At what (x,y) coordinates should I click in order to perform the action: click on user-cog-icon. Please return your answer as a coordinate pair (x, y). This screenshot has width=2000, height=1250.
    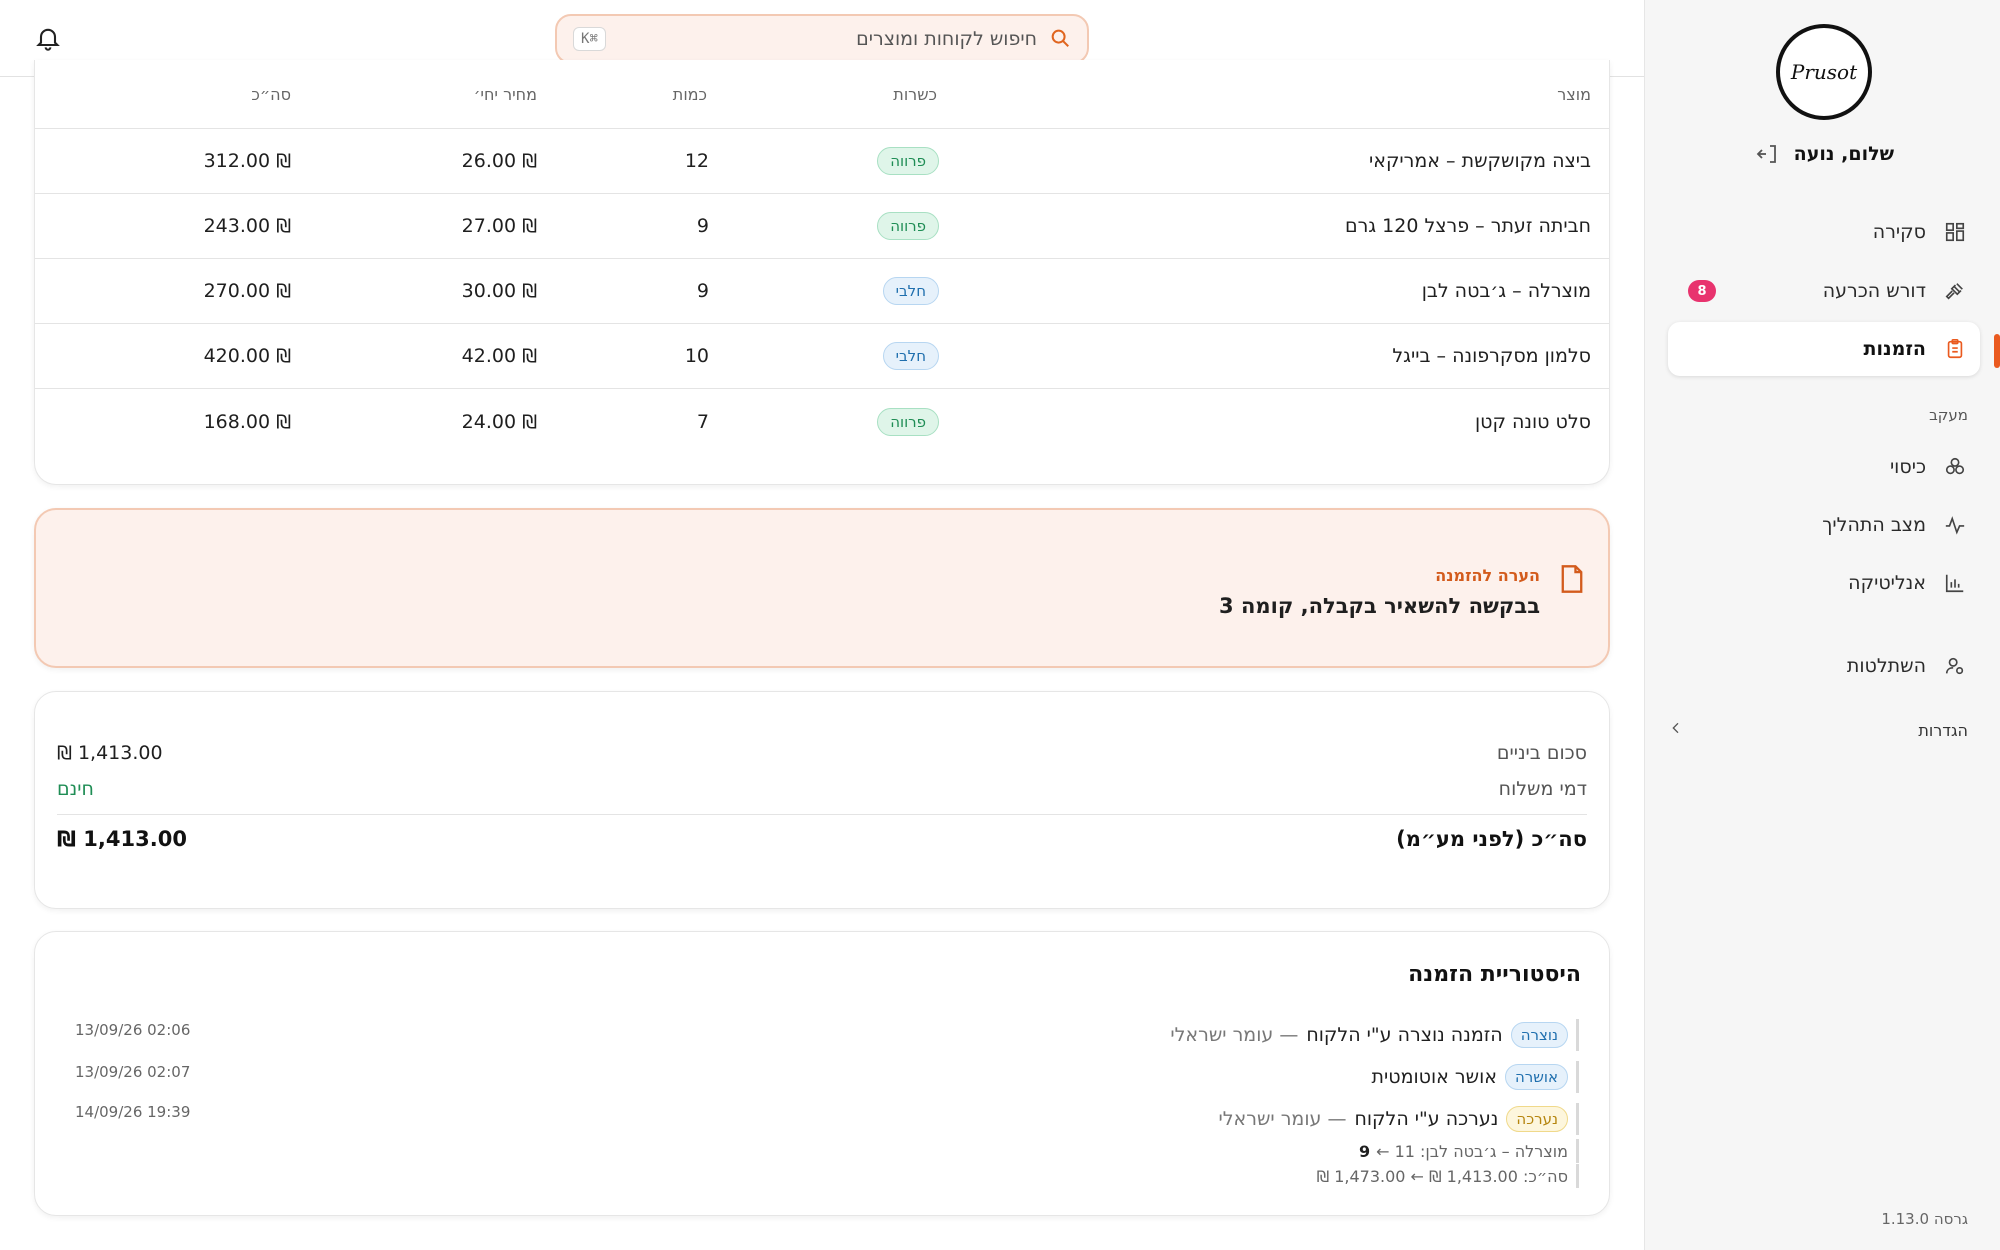
    Looking at the image, I should click on (1955, 666).